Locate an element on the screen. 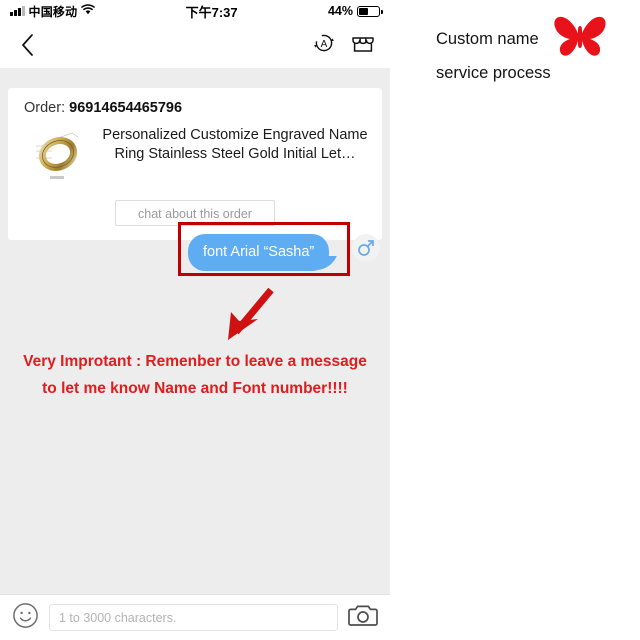  svg-text: A is located at coordinates (324, 44).